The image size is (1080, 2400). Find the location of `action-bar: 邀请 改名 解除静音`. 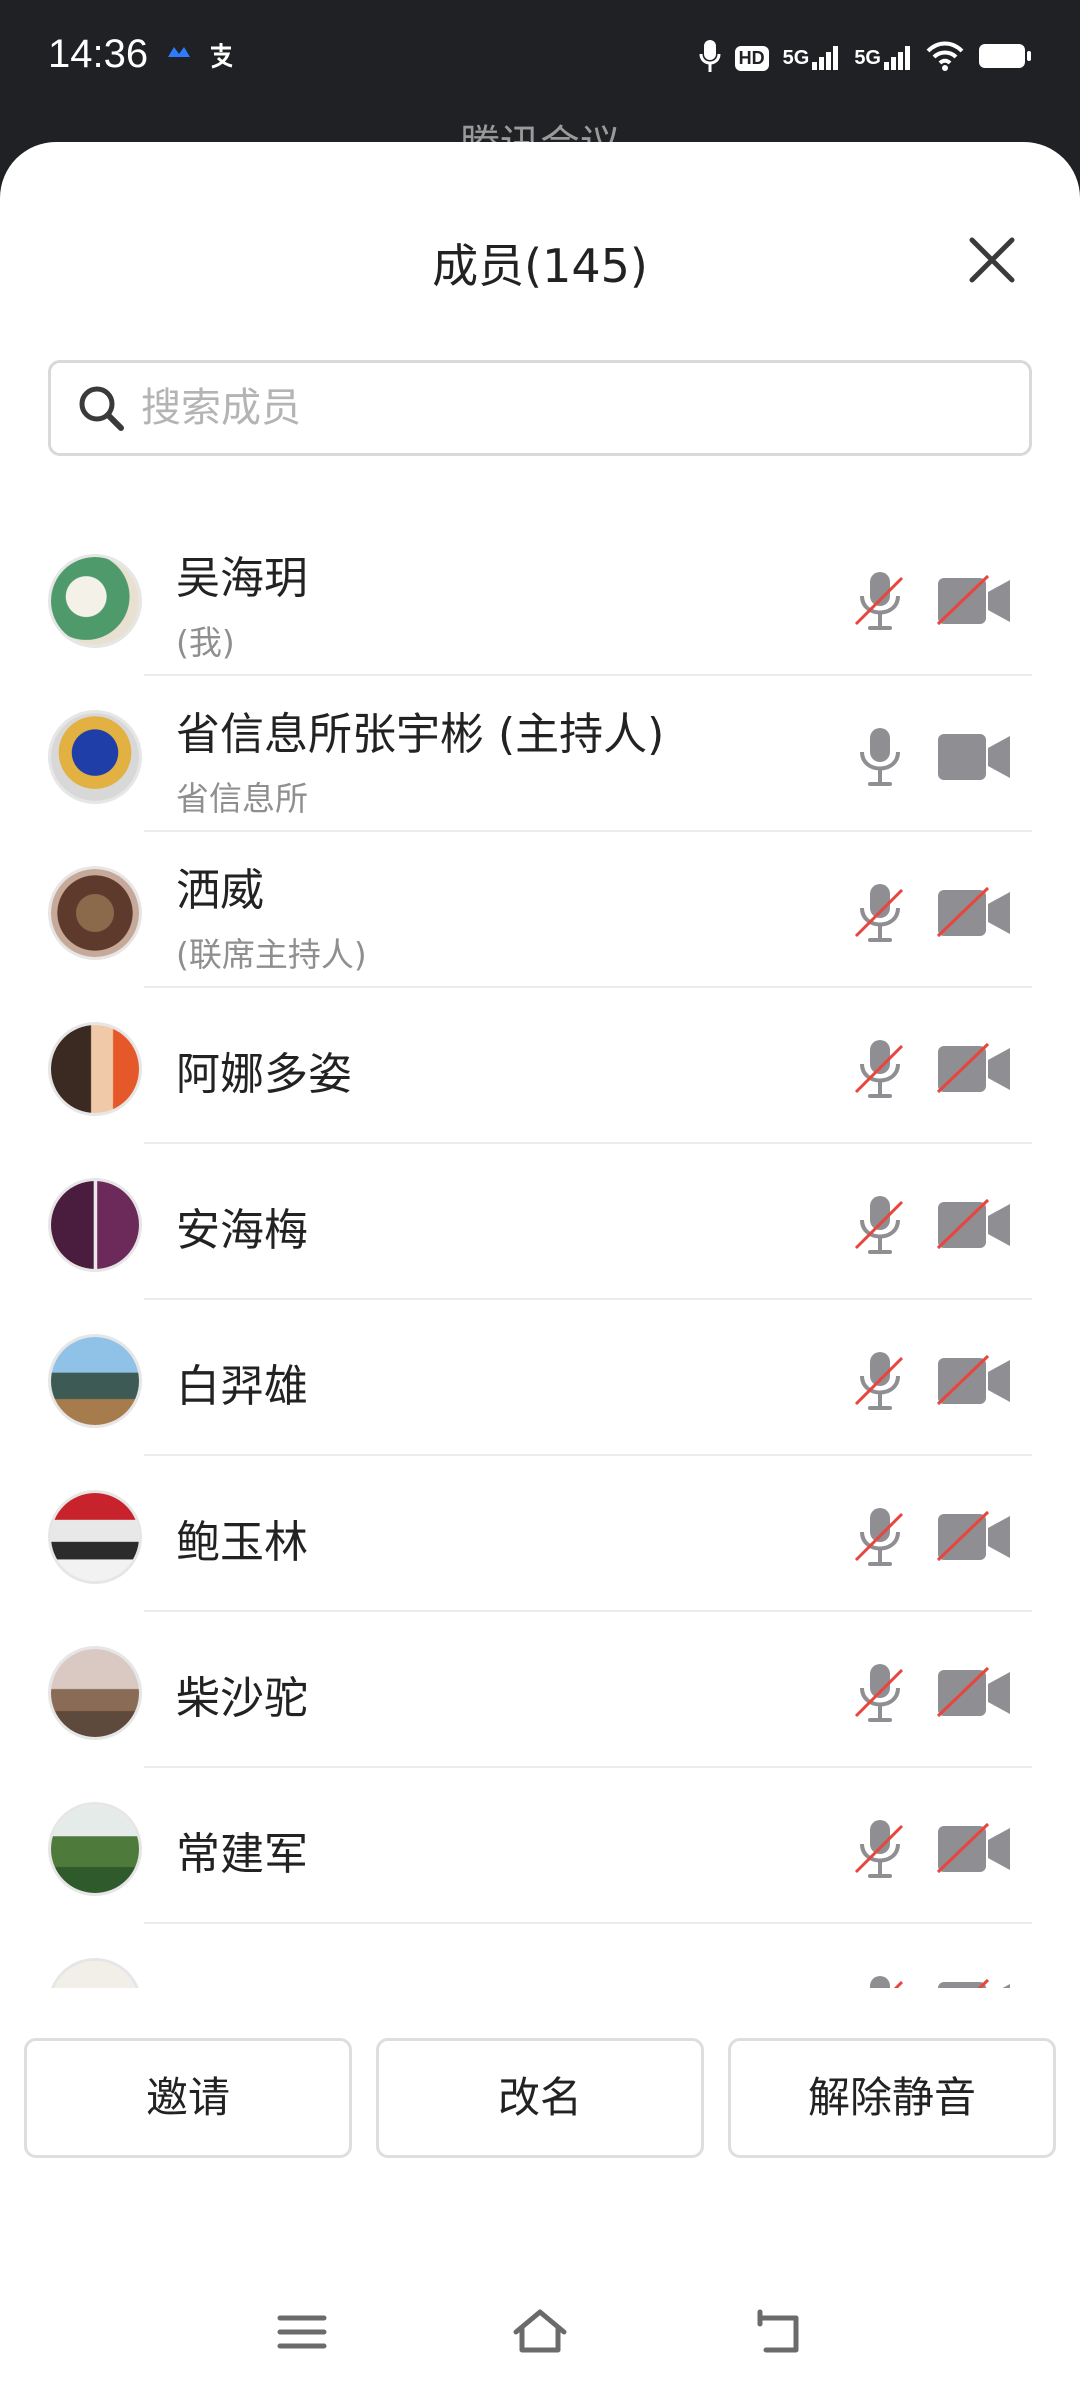

action-bar: 邀请 改名 解除静音 is located at coordinates (540, 2098).